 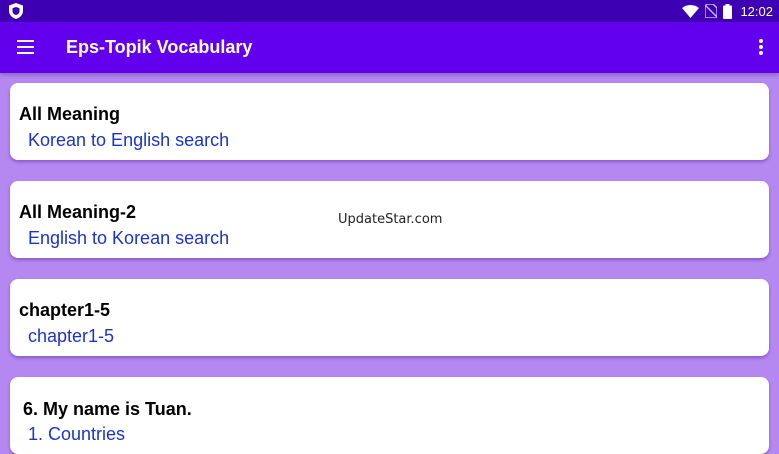 I want to click on wifi-icon, so click(x=691, y=11).